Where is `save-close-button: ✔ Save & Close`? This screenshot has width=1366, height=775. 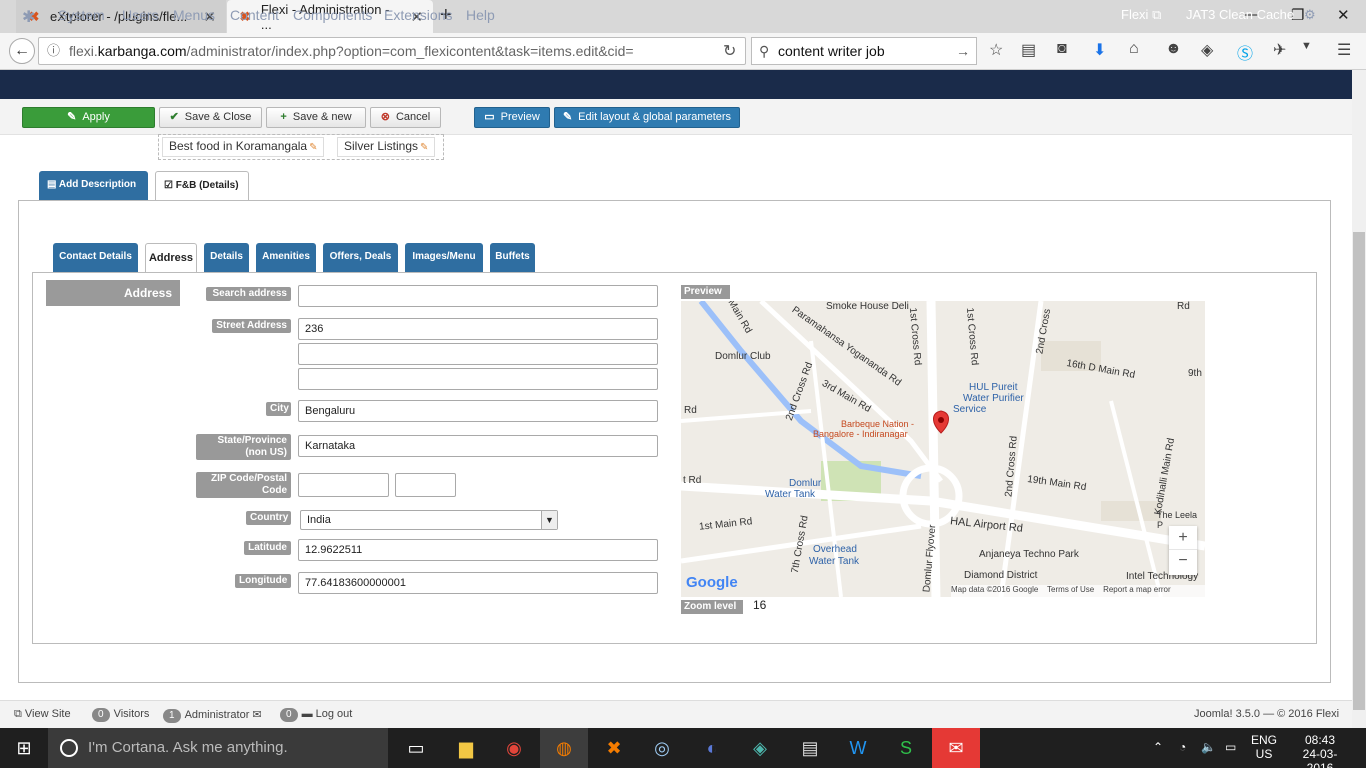 save-close-button: ✔ Save & Close is located at coordinates (210, 117).